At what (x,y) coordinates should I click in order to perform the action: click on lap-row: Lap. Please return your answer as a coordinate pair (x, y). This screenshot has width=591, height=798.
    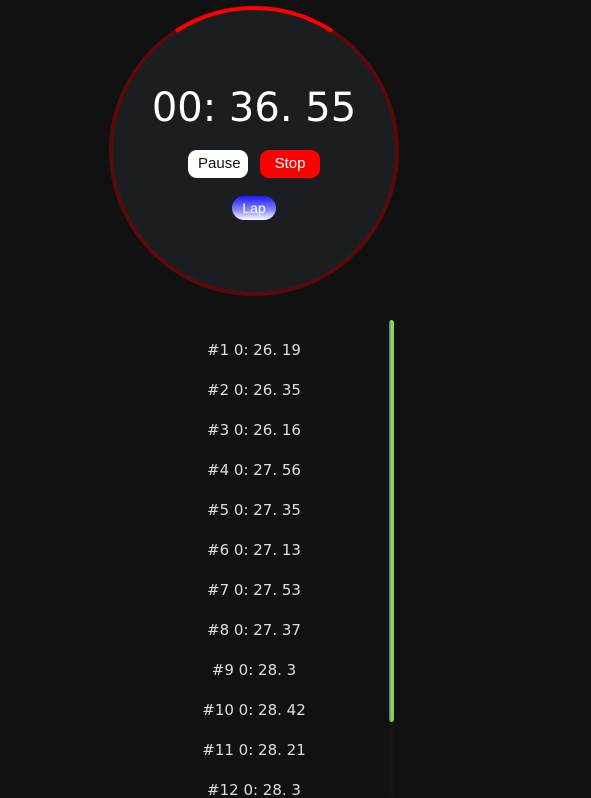
    Looking at the image, I should click on (254, 208).